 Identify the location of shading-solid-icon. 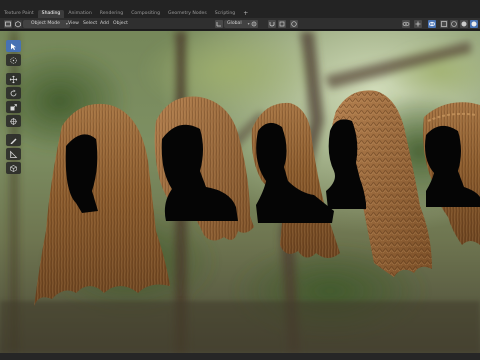
(464, 24).